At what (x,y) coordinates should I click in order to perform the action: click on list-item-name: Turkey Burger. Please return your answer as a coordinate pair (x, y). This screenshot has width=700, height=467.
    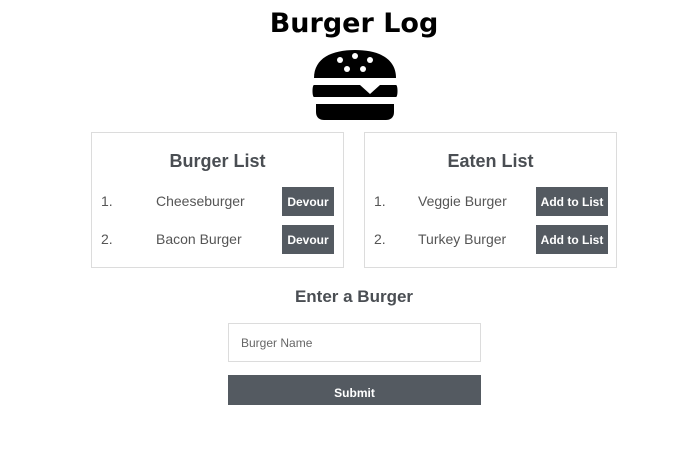
    Looking at the image, I should click on (462, 239).